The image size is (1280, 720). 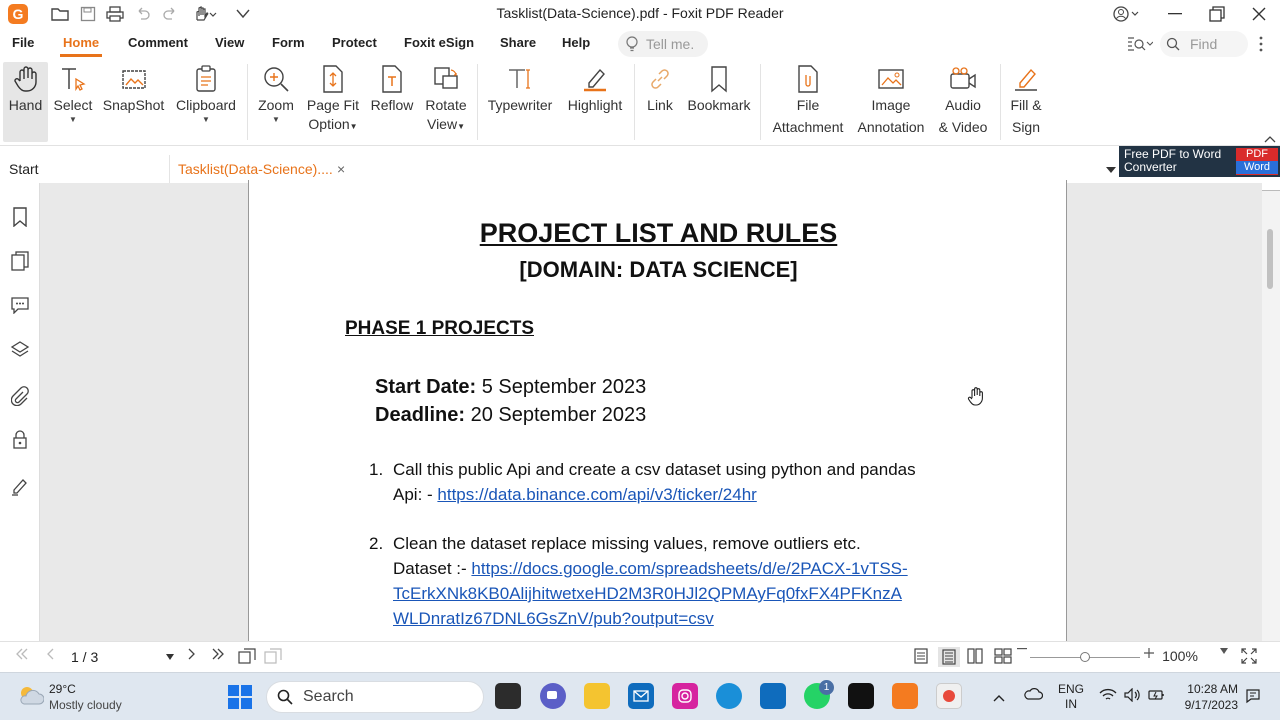 I want to click on single-page-view-icon, so click(x=921, y=656).